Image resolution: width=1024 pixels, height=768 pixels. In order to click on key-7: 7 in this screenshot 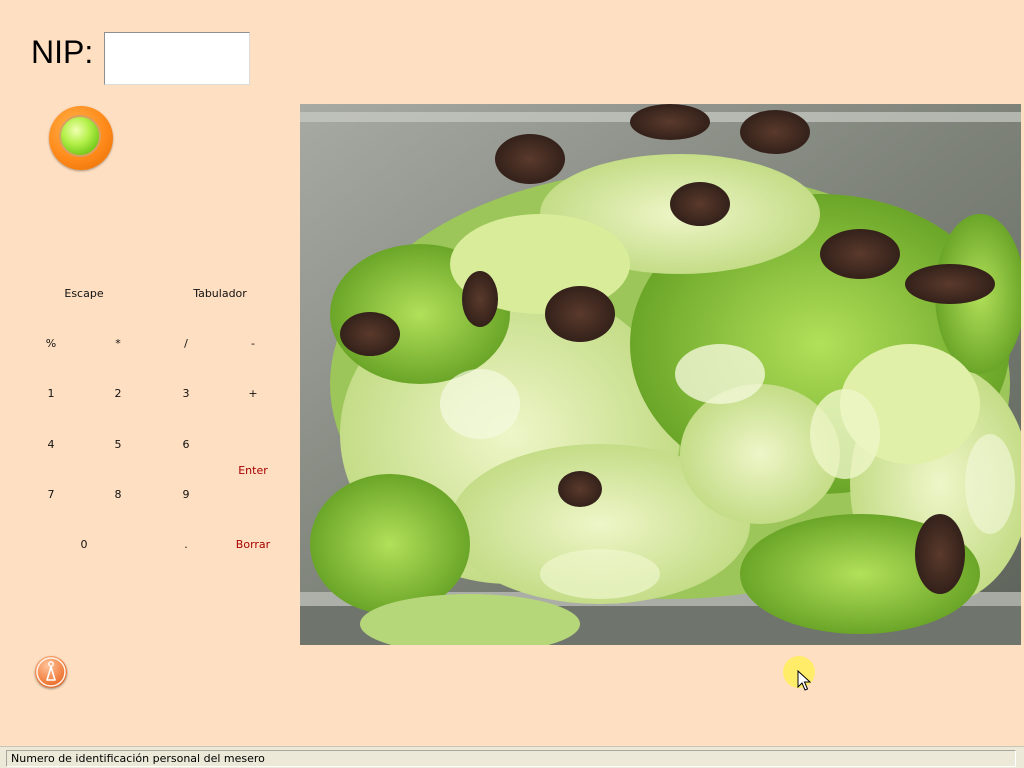, I will do `click(51, 495)`.